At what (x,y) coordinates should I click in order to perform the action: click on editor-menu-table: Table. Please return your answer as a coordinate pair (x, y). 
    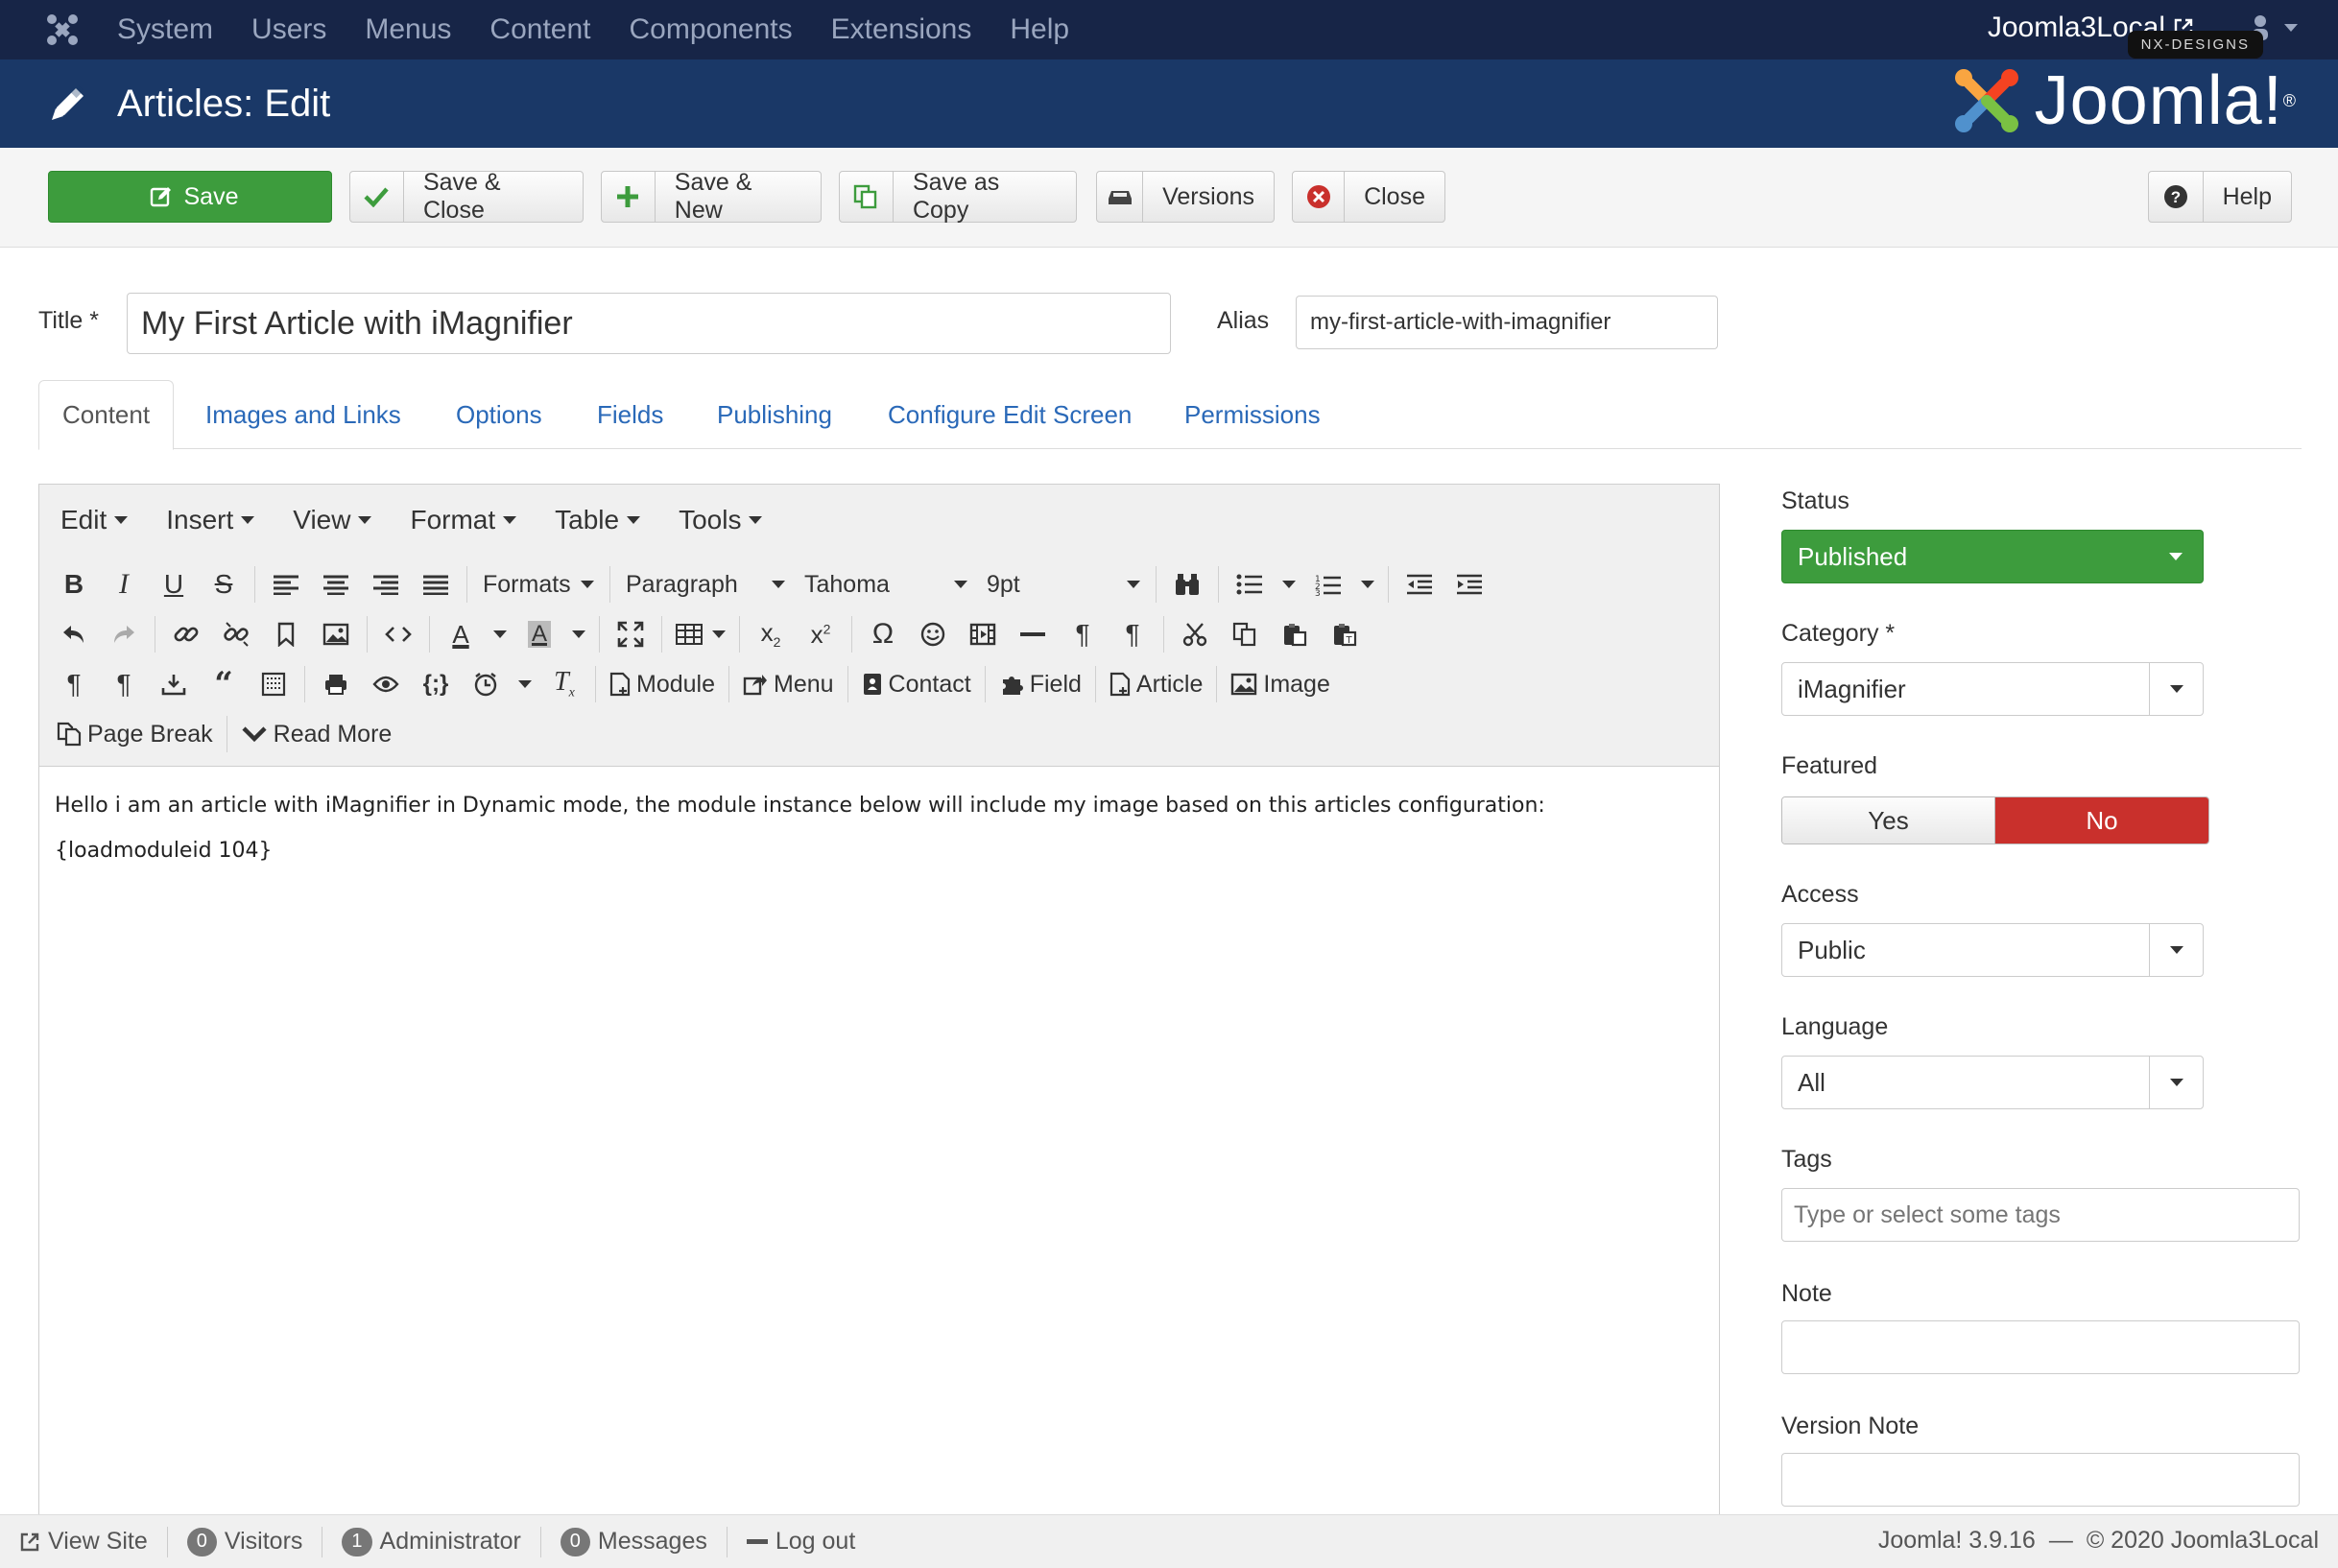
    Looking at the image, I should click on (598, 520).